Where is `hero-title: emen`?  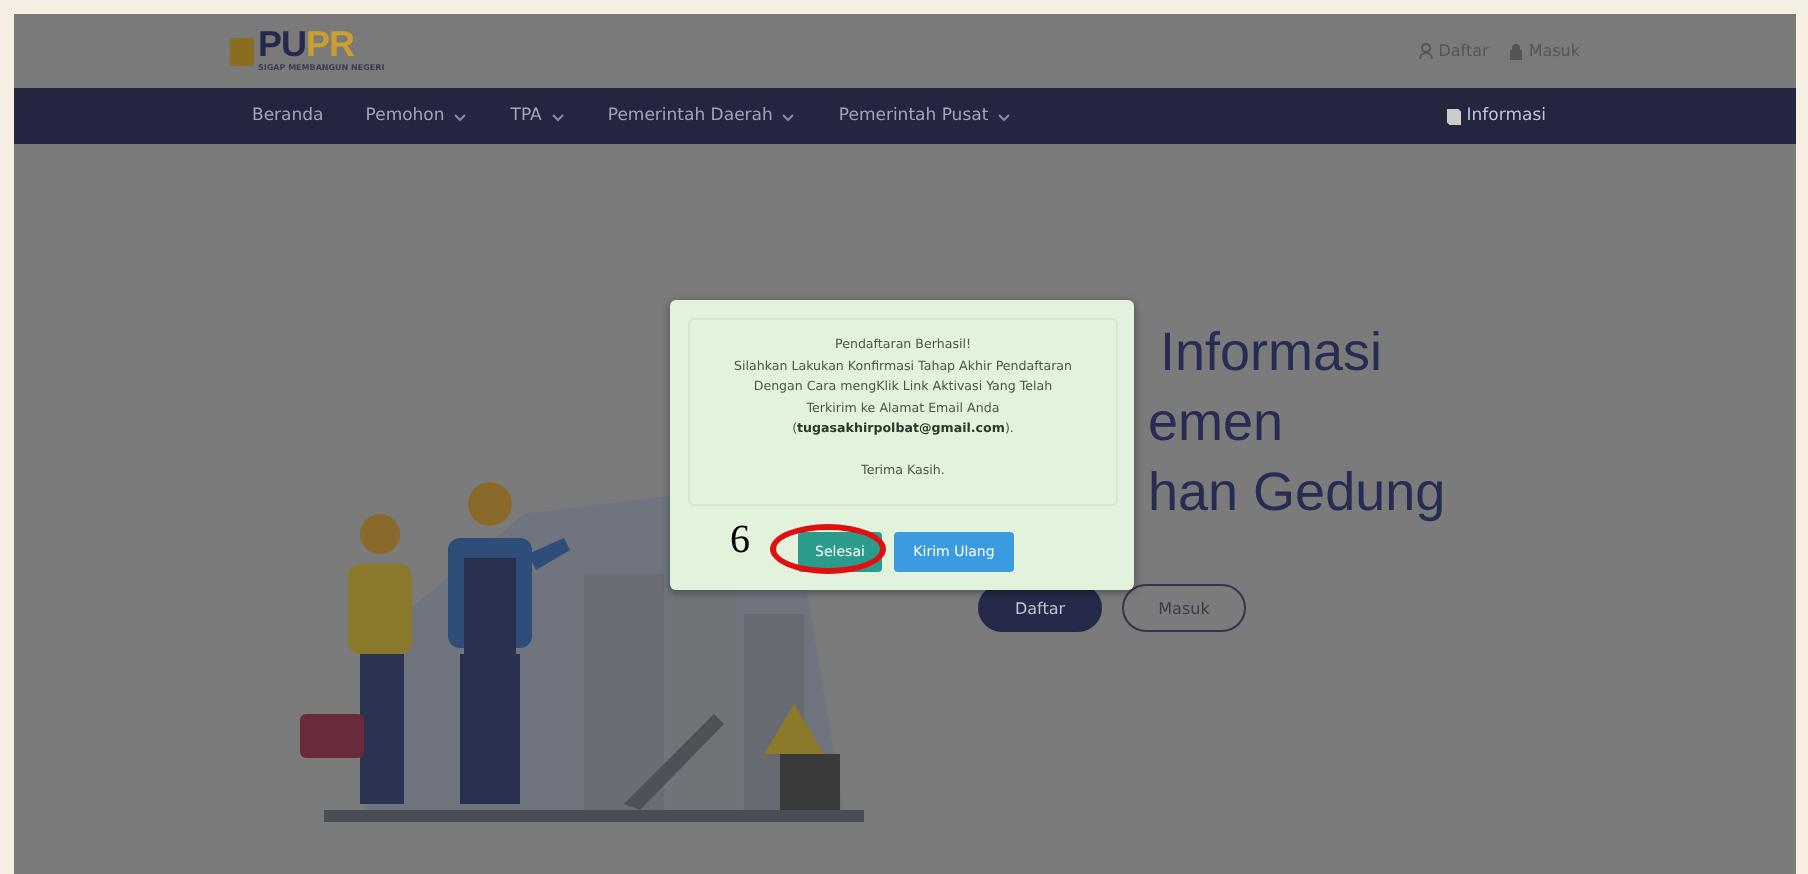 hero-title: emen is located at coordinates (1217, 423).